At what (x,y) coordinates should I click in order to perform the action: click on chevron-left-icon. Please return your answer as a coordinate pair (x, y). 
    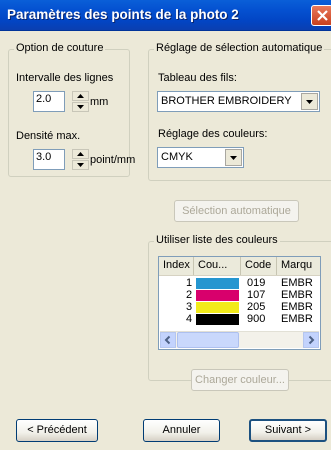
    Looking at the image, I should click on (167, 340).